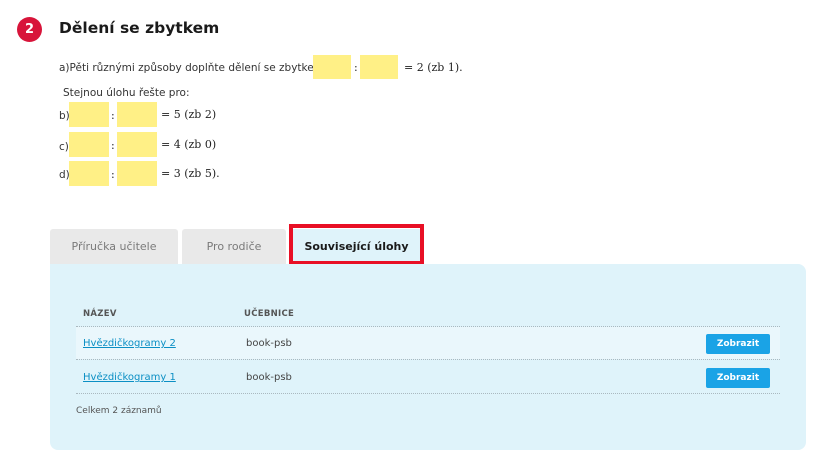 The width and height of the screenshot is (832, 471). Describe the element at coordinates (189, 114) in the screenshot. I see `item-result: = 5 (zb 2)` at that location.